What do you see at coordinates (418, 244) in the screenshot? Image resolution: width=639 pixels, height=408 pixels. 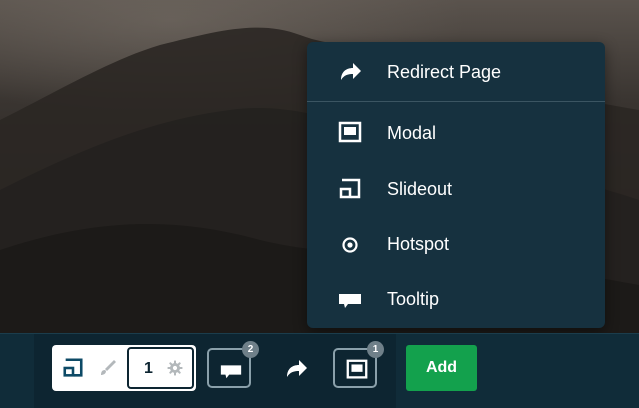 I see `menu-item-label: Hotspot` at bounding box center [418, 244].